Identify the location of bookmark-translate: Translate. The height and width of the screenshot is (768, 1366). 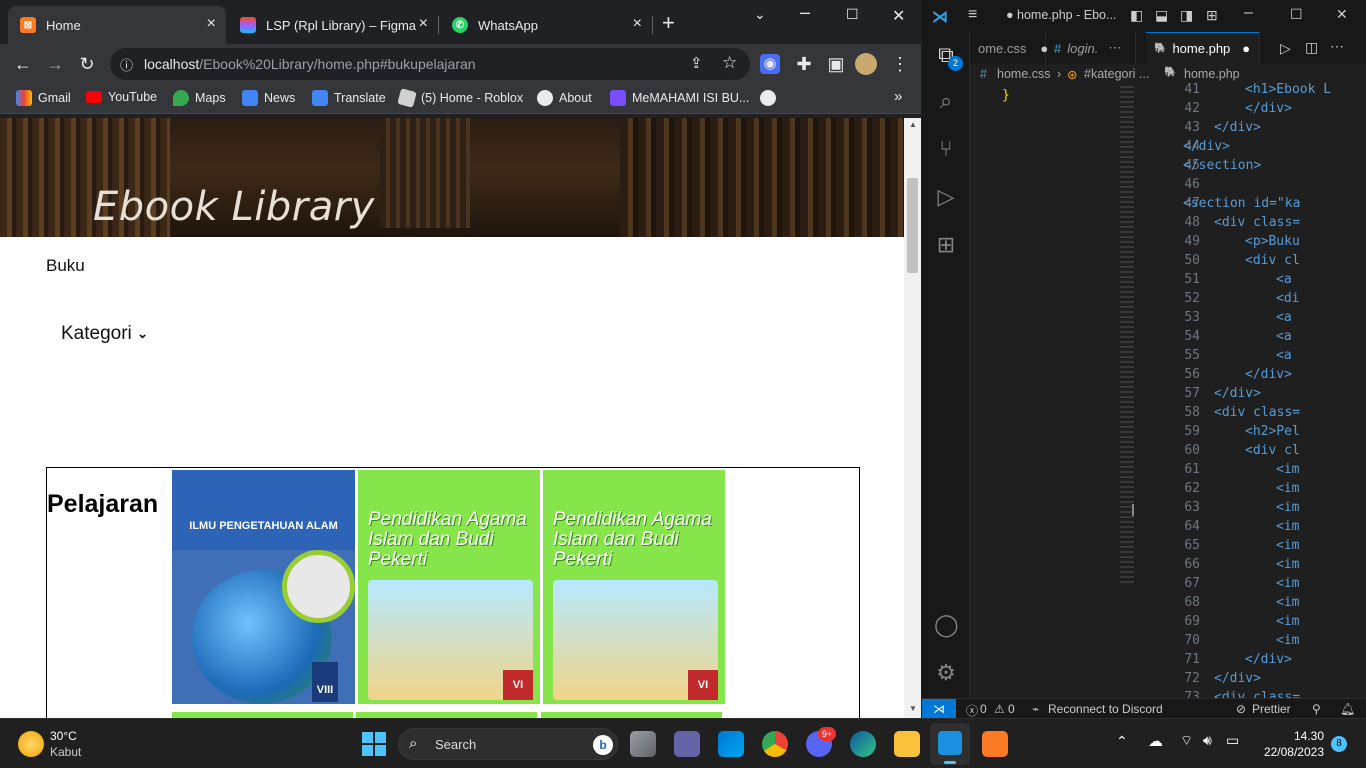
(349, 98).